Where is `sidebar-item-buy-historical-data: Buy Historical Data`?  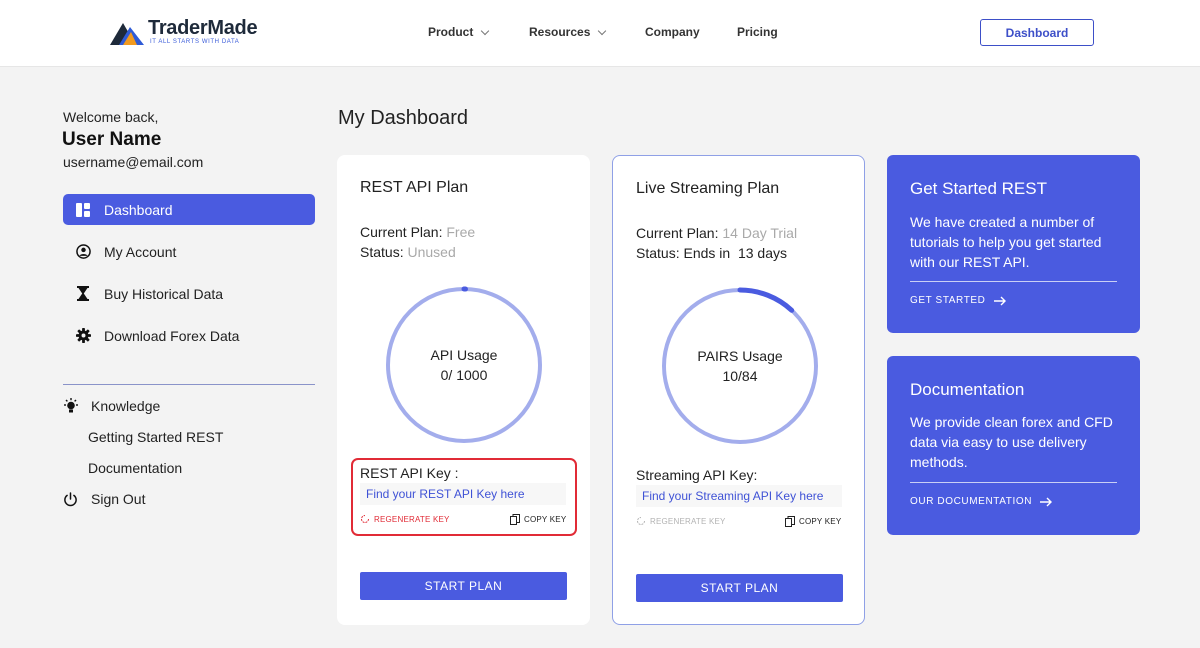 sidebar-item-buy-historical-data: Buy Historical Data is located at coordinates (189, 293).